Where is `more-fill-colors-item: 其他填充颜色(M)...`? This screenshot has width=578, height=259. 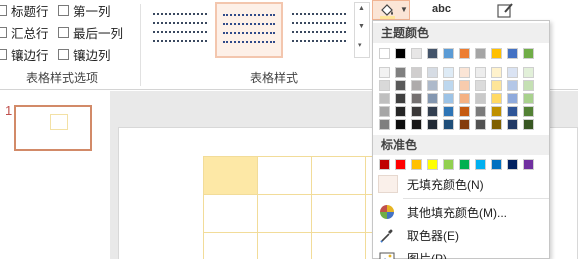
more-fill-colors-item: 其他填充颜色(M)... is located at coordinates (461, 212).